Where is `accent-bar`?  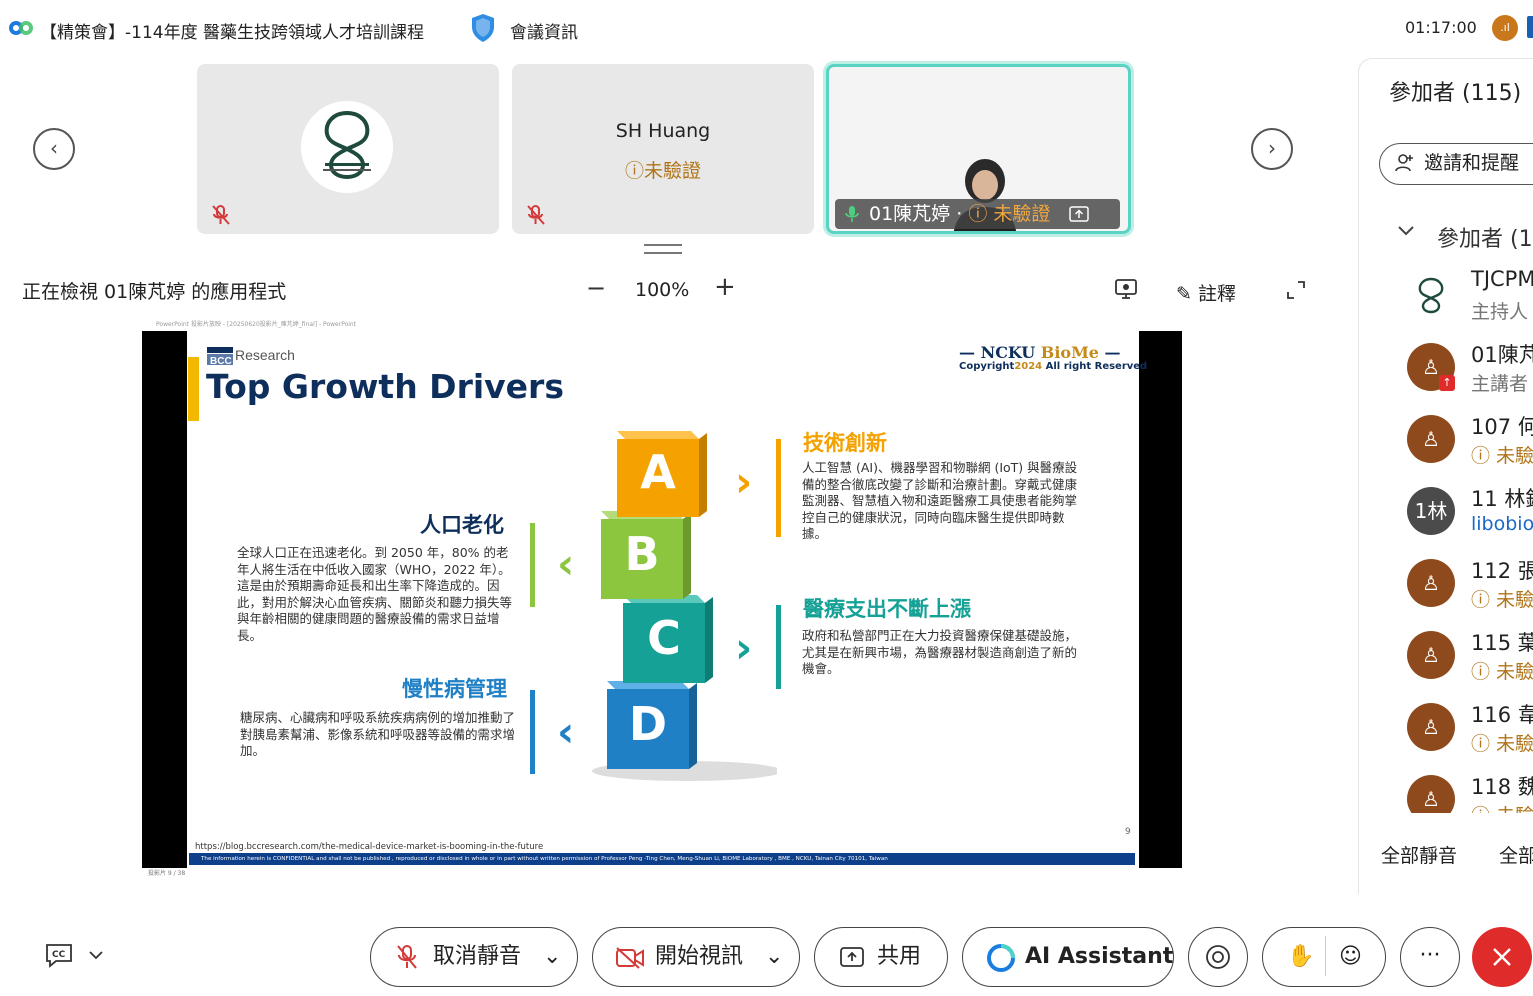
accent-bar is located at coordinates (193, 389).